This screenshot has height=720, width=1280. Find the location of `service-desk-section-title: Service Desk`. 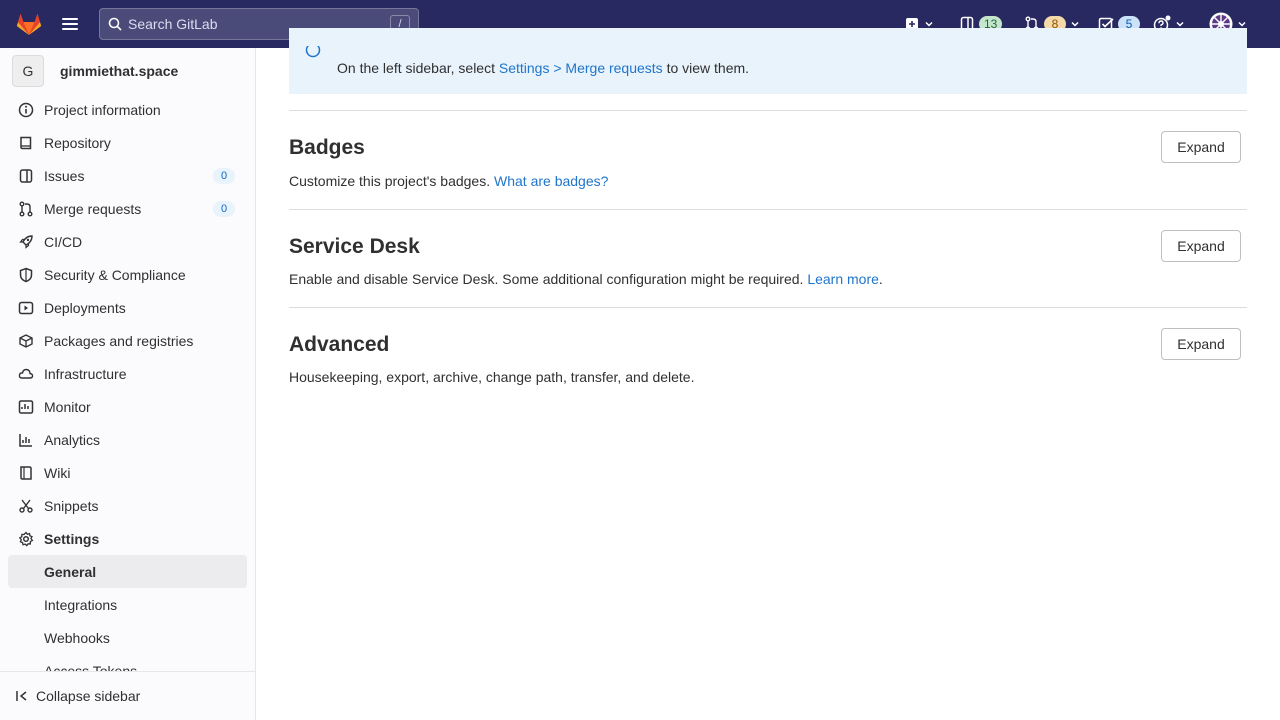

service-desk-section-title: Service Desk is located at coordinates (354, 246).